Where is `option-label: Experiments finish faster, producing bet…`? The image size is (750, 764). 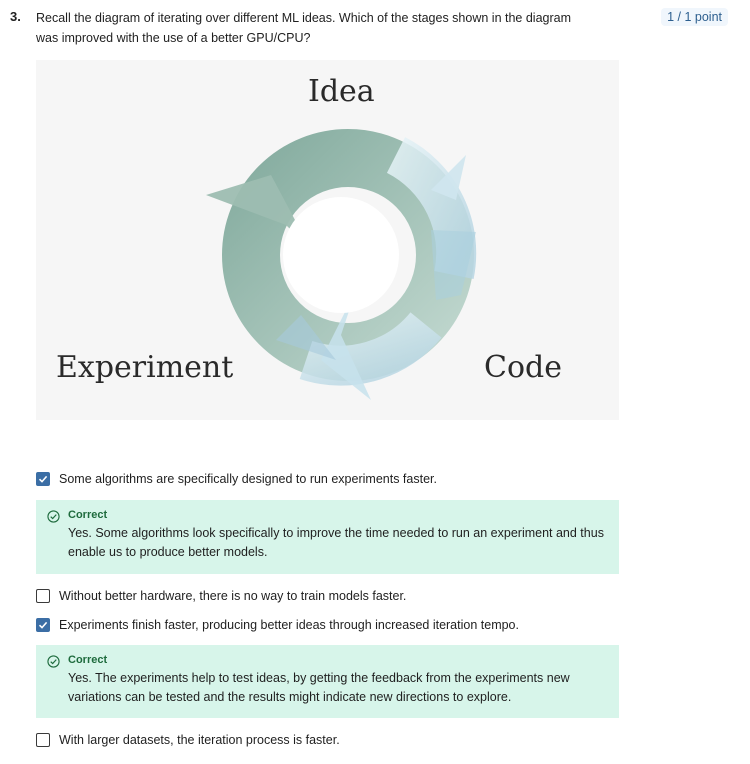 option-label: Experiments finish faster, producing bet… is located at coordinates (289, 625).